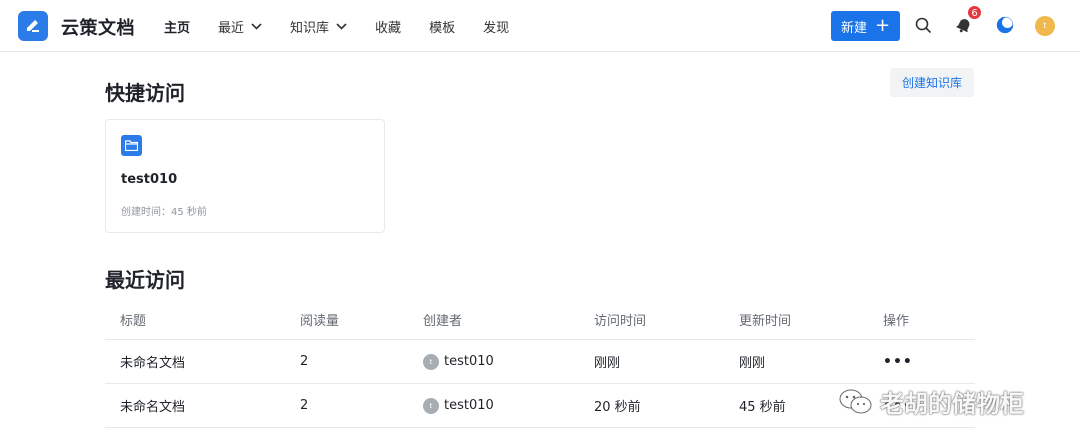 This screenshot has height=448, width=1080. I want to click on search-icon, so click(923, 25).